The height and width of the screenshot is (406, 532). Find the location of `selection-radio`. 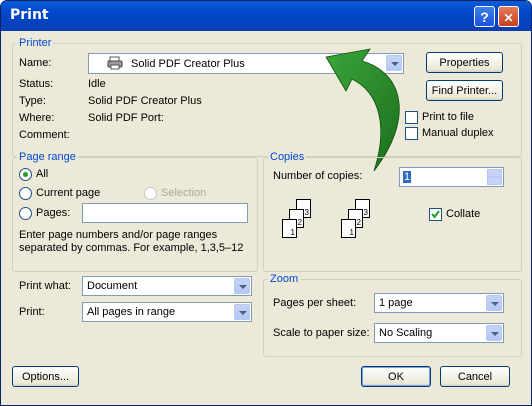

selection-radio is located at coordinates (150, 193).